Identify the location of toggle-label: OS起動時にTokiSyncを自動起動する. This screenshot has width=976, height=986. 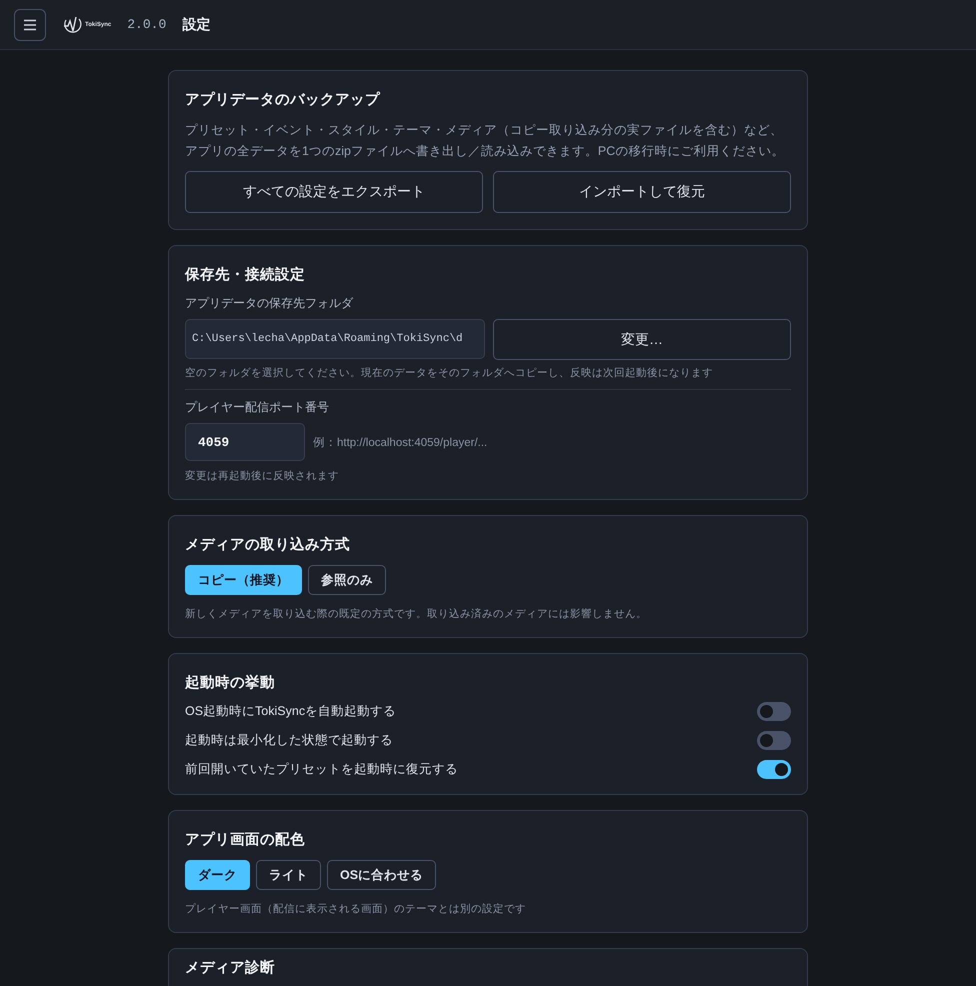
(290, 711).